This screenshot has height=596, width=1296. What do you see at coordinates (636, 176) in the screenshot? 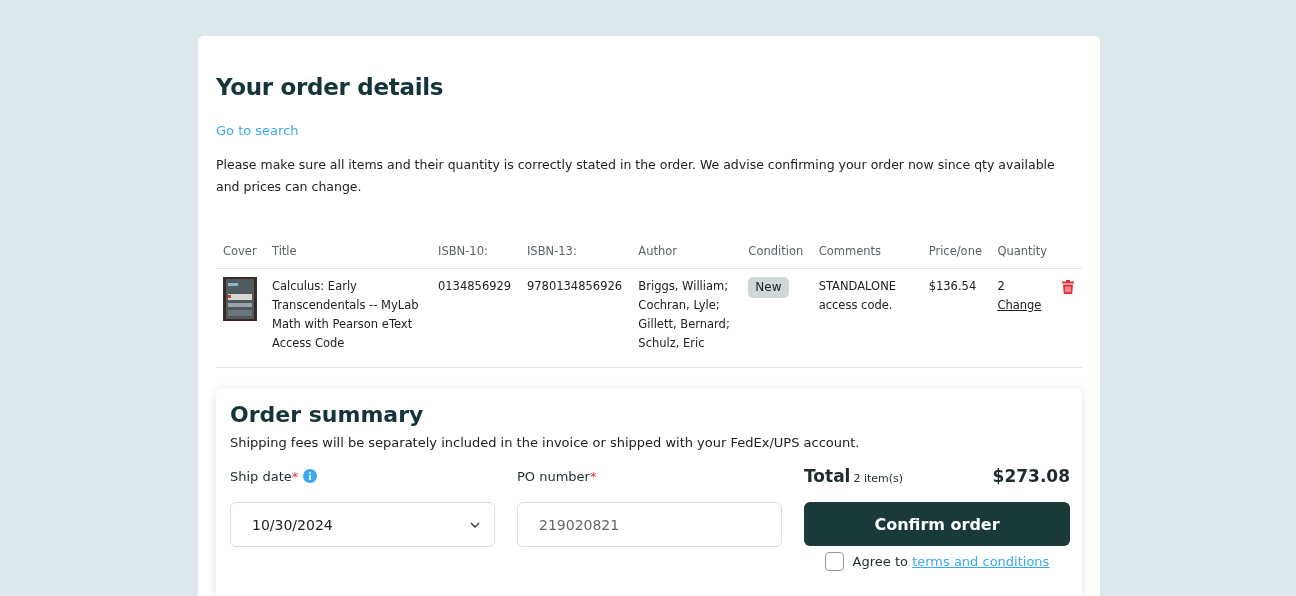
I see `notice-text: Please make sure all items and their quantity is correctly stated in the order. We advise confirming your order now since qty available and prices can change.` at bounding box center [636, 176].